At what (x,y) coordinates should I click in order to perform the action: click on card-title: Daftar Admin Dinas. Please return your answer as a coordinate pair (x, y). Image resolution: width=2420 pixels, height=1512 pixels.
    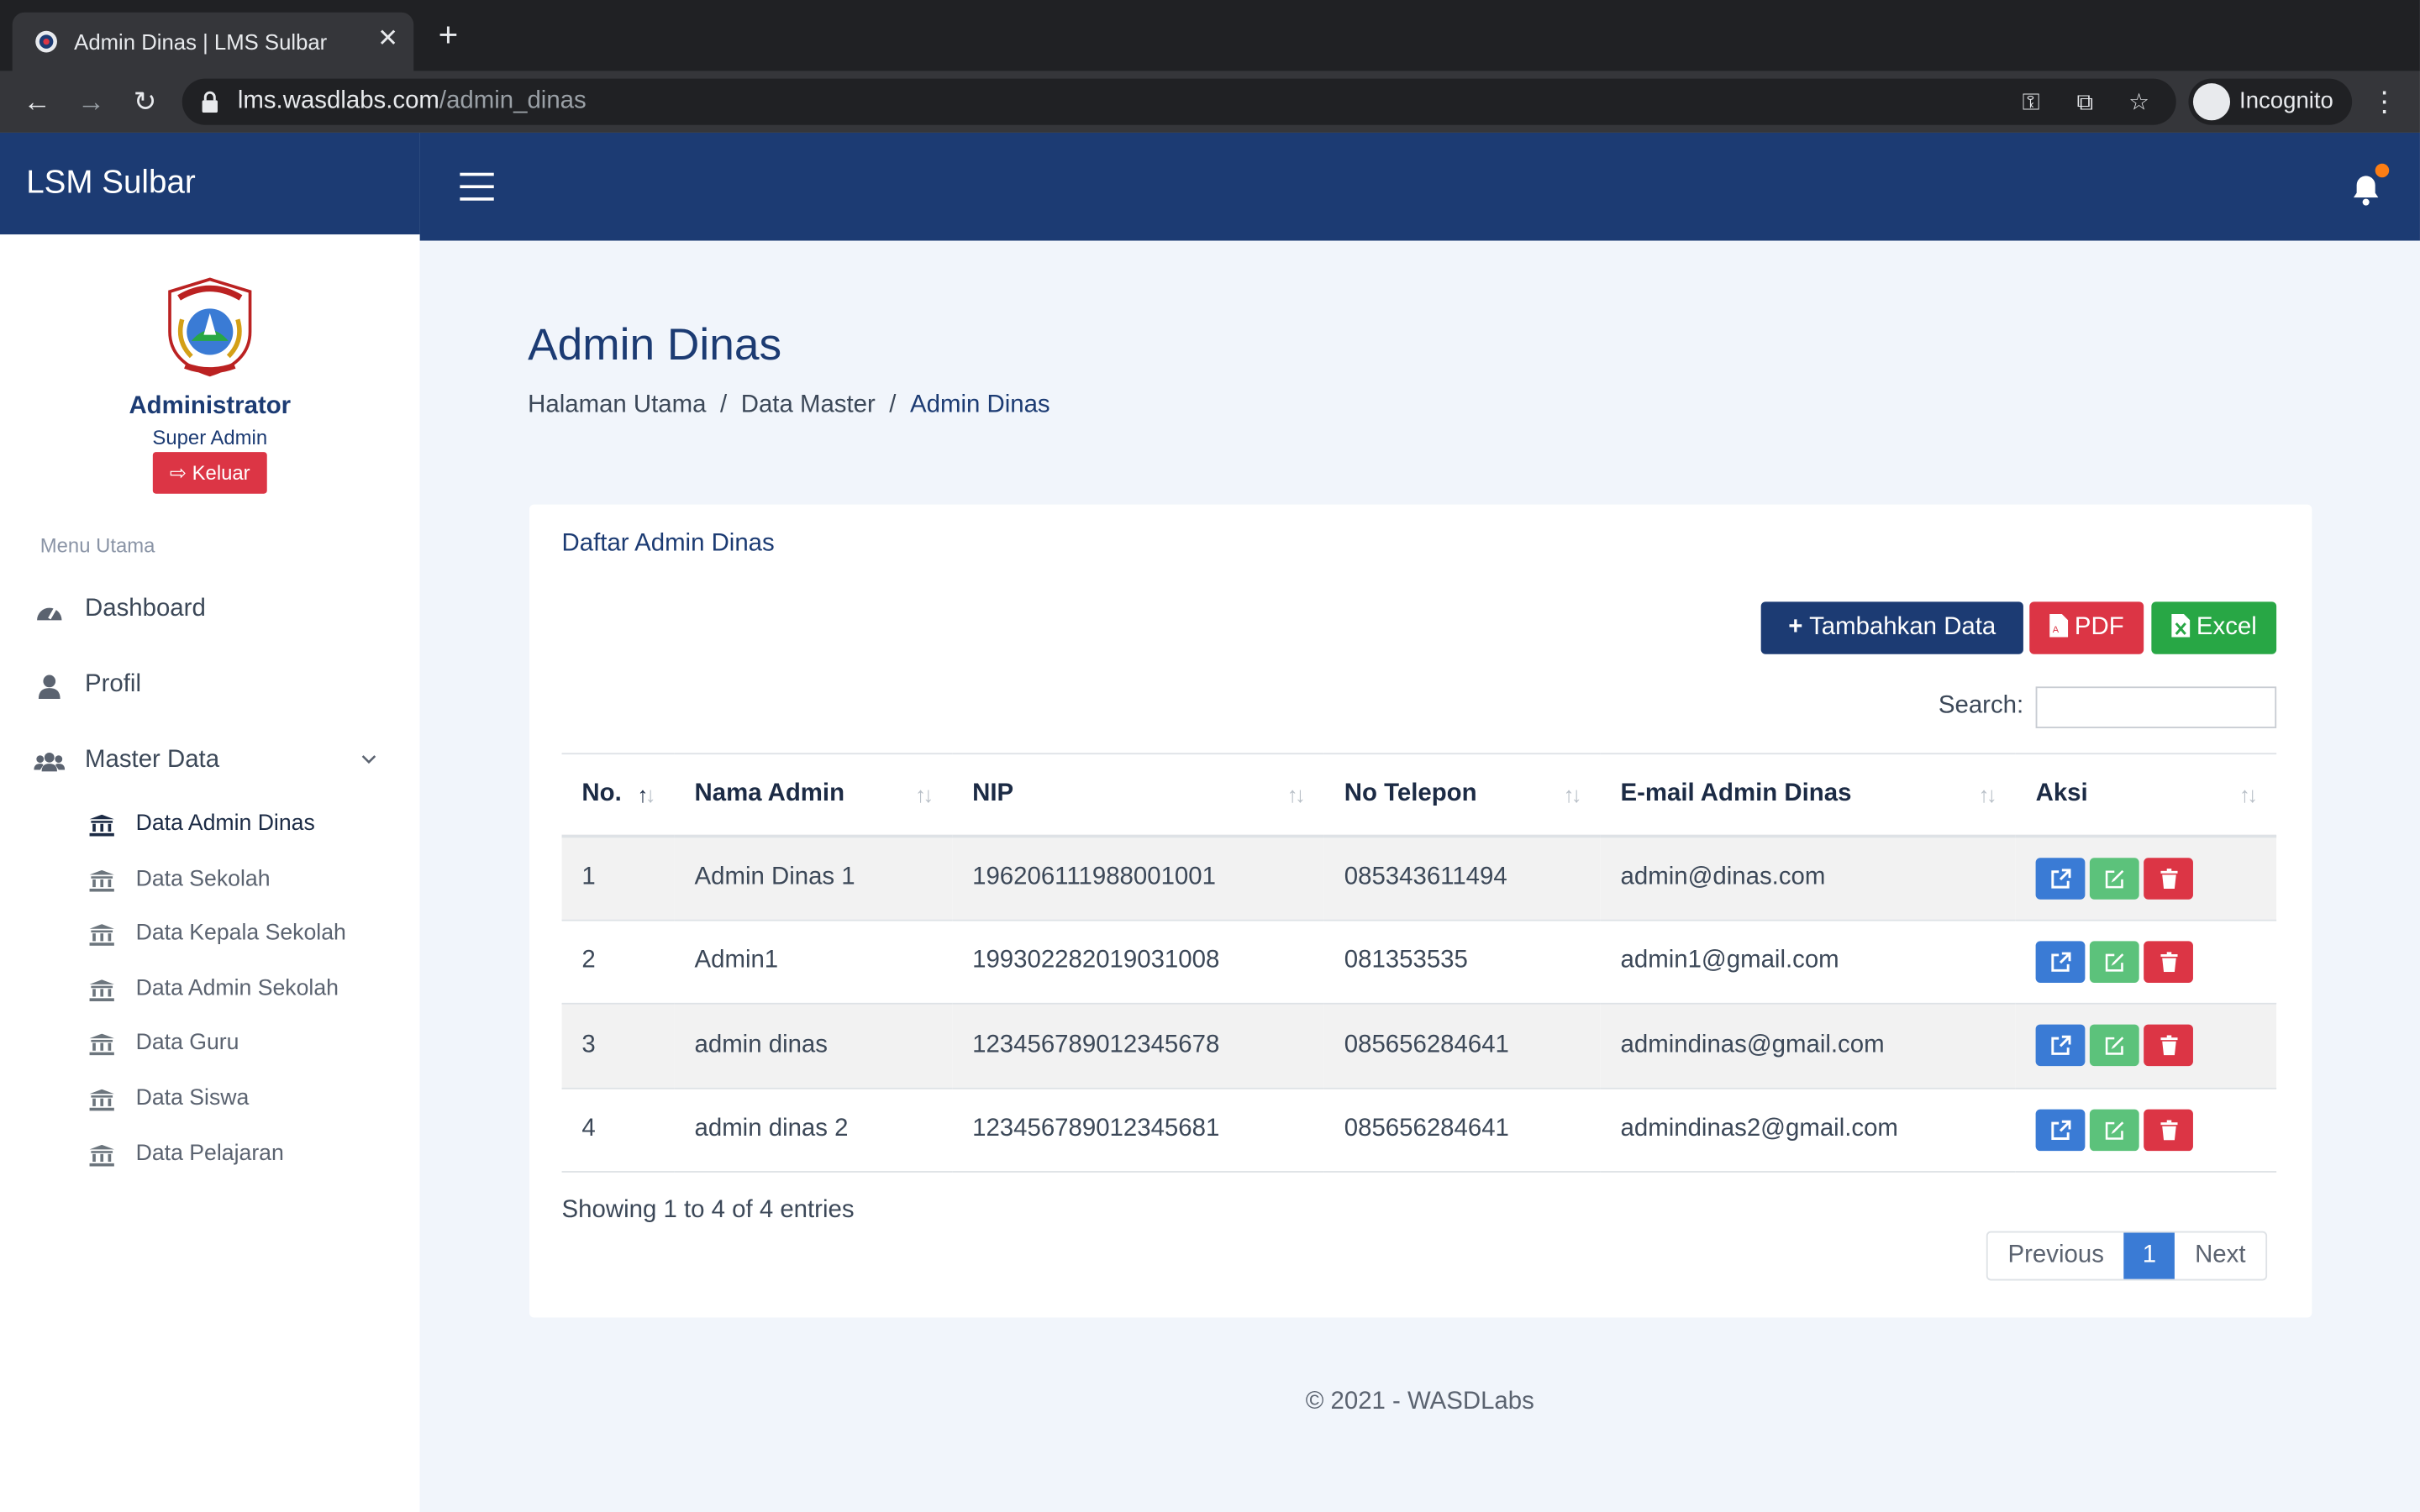
    Looking at the image, I should click on (668, 544).